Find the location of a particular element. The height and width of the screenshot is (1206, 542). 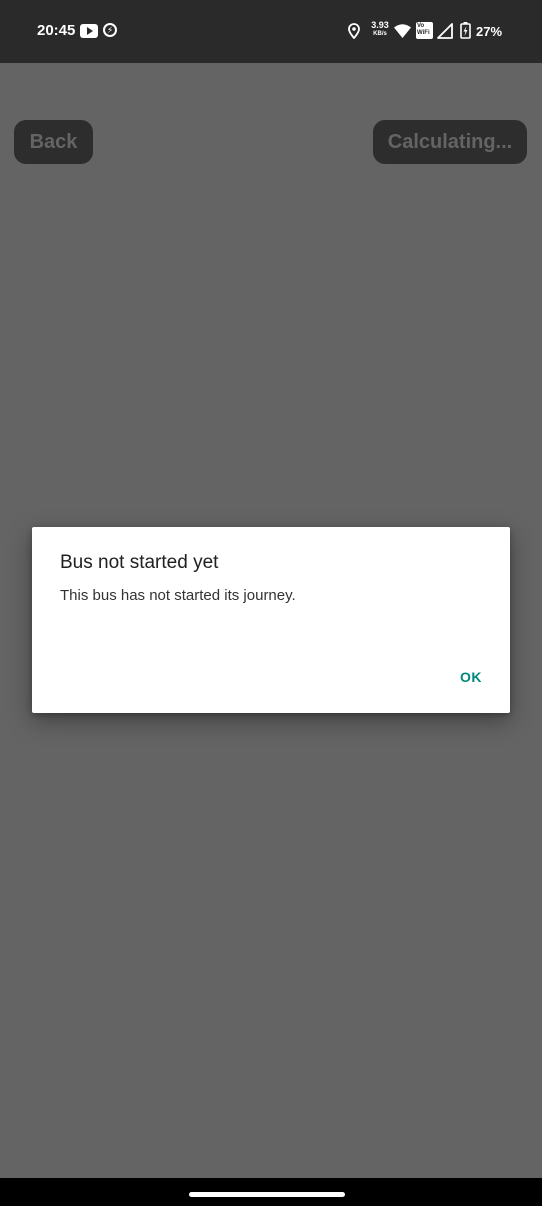

vowifi-icon: Vo WiFi is located at coordinates (424, 30).